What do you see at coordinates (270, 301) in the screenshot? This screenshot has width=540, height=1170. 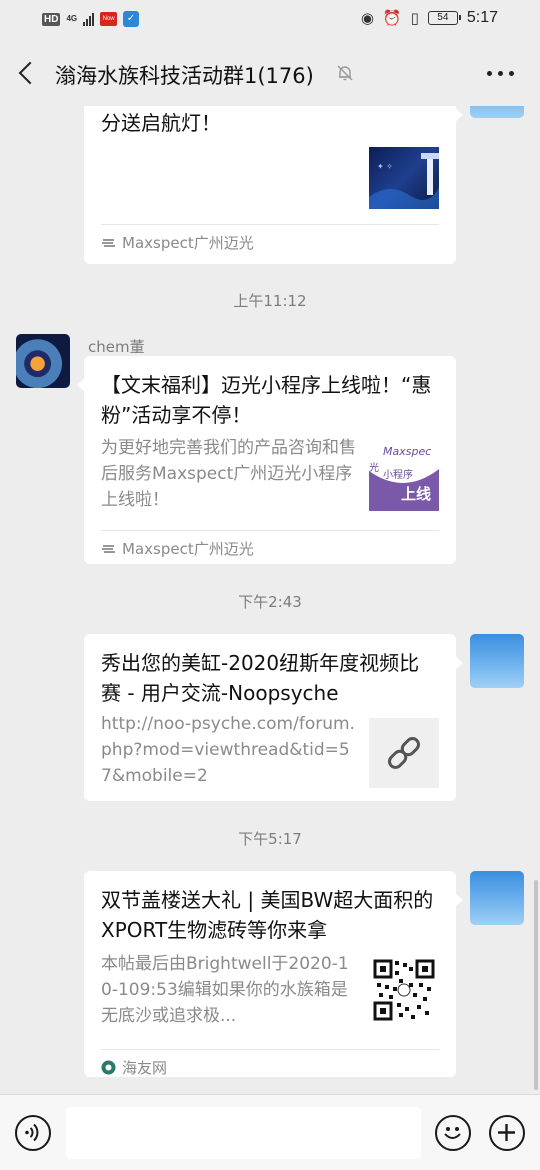 I see `message-timestamp: 上午11:12` at bounding box center [270, 301].